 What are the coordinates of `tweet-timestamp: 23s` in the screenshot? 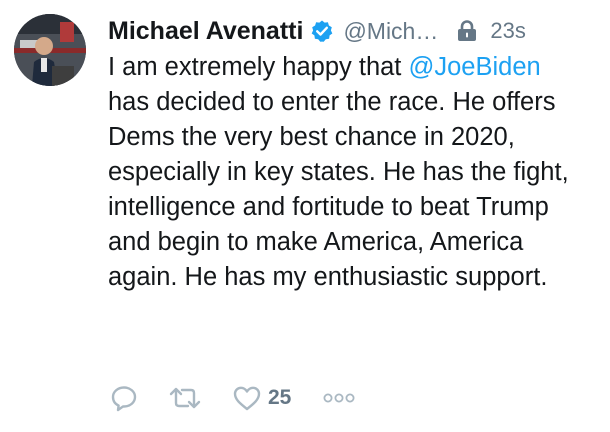 It's located at (507, 31).